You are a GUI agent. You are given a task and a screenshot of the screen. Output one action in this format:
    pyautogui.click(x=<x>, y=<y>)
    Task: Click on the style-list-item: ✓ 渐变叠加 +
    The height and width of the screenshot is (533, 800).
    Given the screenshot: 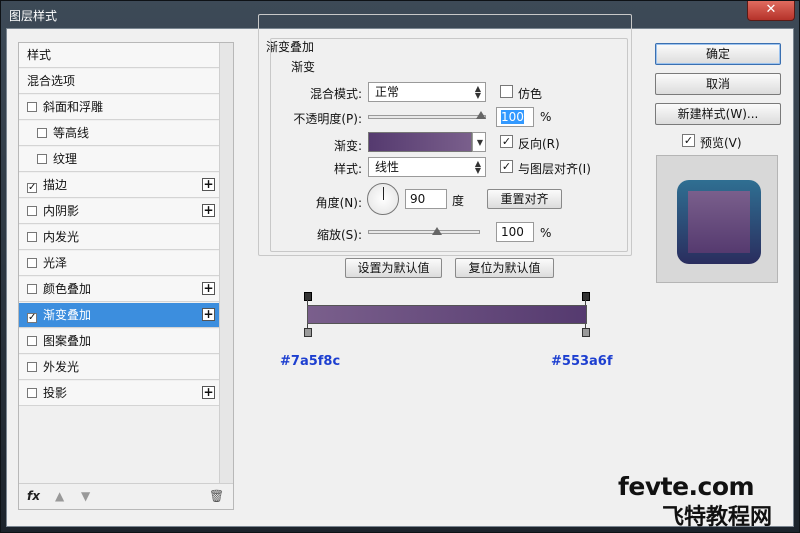 What is the action you would take?
    pyautogui.click(x=120, y=315)
    